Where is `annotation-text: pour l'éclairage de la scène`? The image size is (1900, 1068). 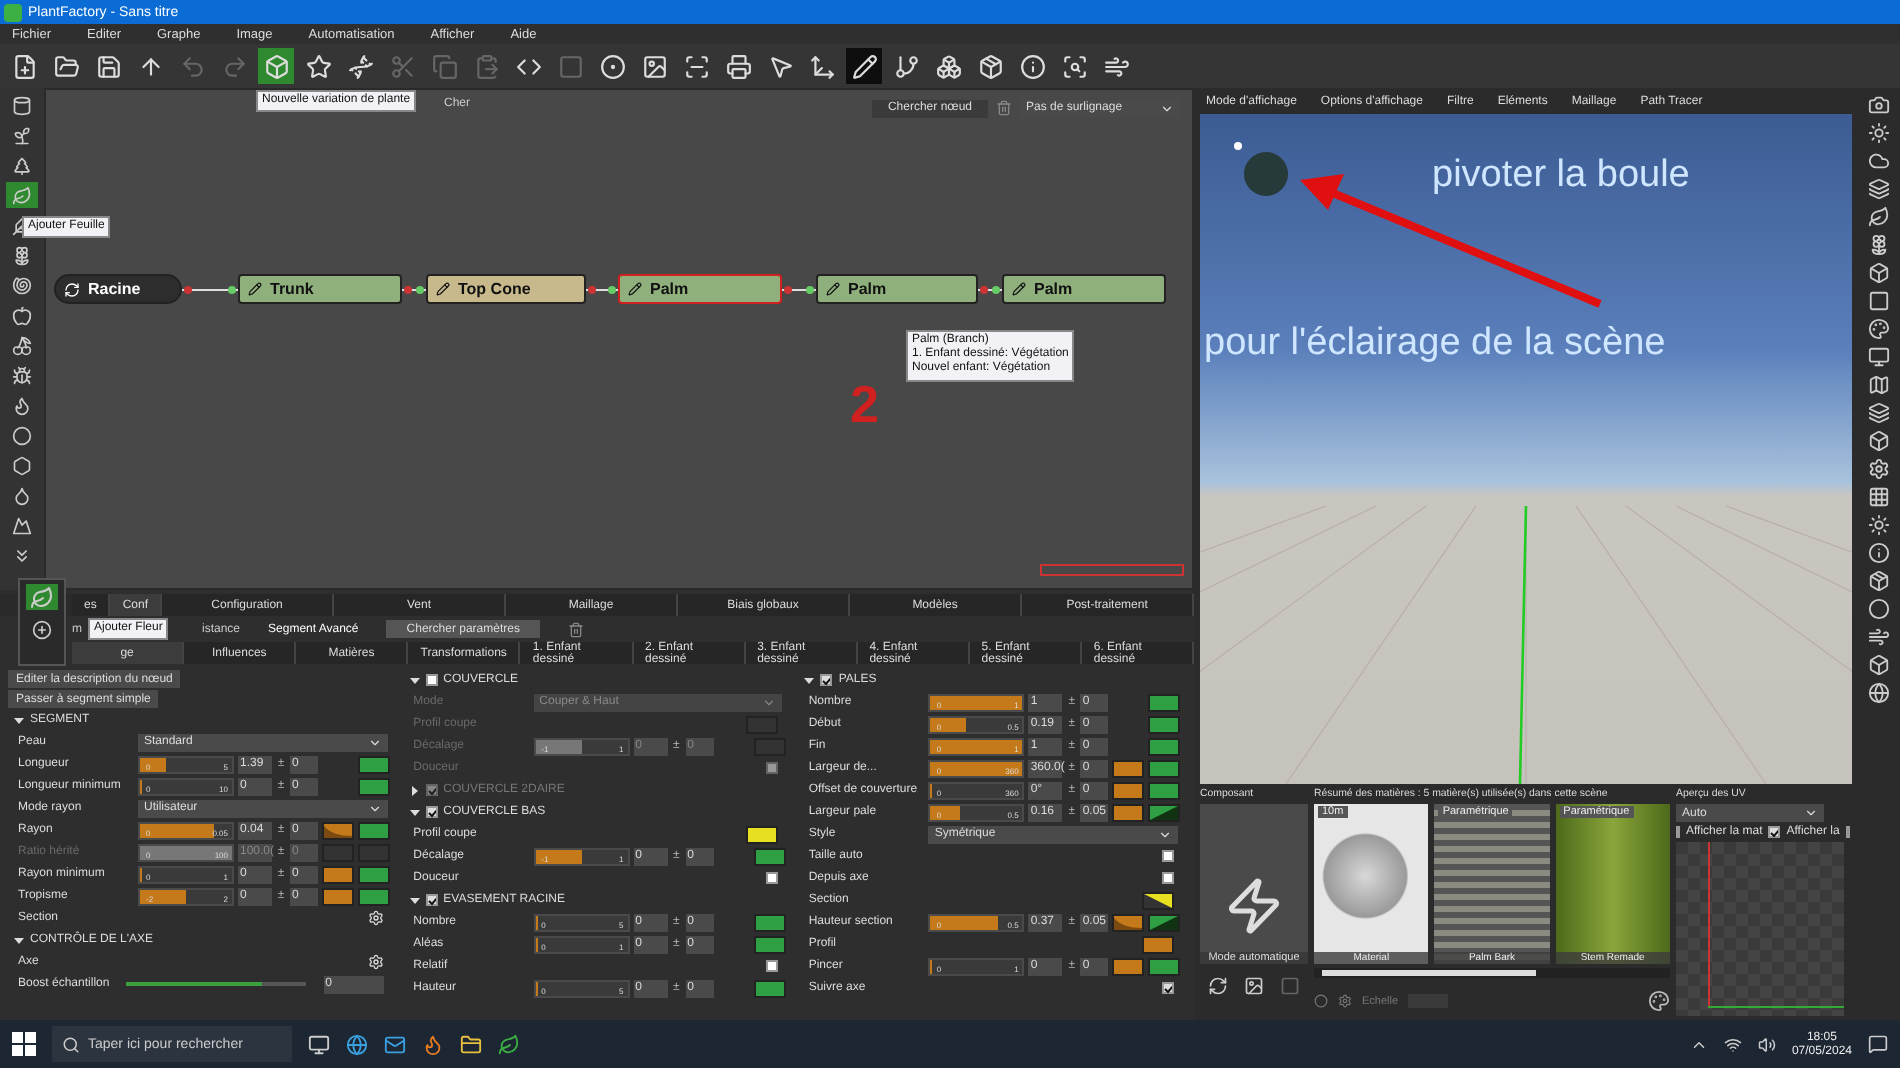 annotation-text: pour l'éclairage de la scène is located at coordinates (1435, 344).